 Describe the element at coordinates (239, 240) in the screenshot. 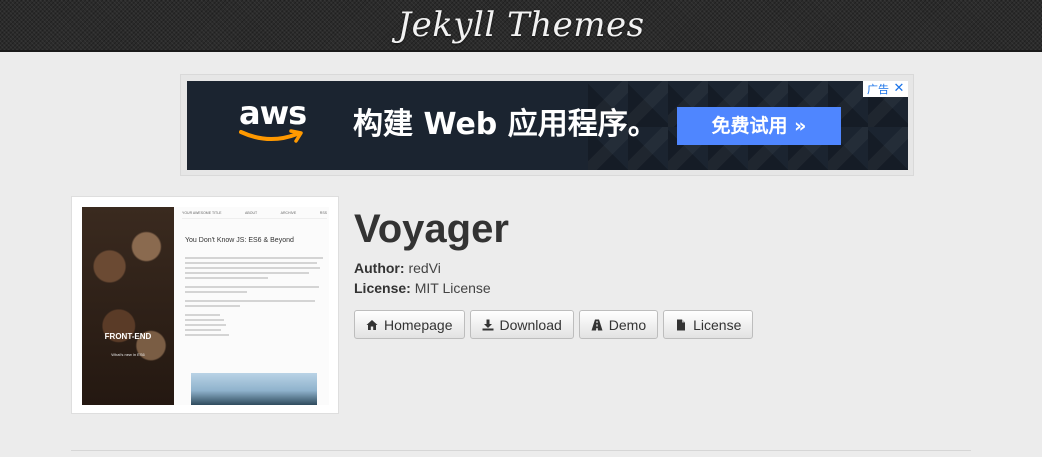

I see `thumbnail-post-title: You Don't Know JS: ES6 & Beyond` at that location.